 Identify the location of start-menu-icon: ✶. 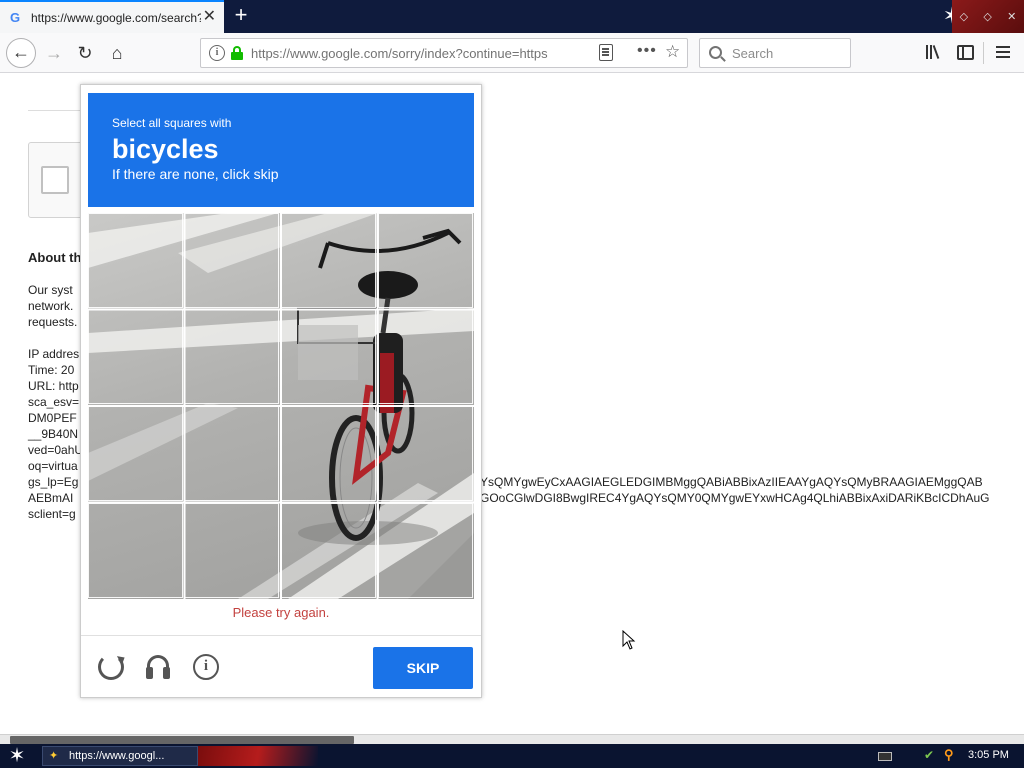
(17, 756).